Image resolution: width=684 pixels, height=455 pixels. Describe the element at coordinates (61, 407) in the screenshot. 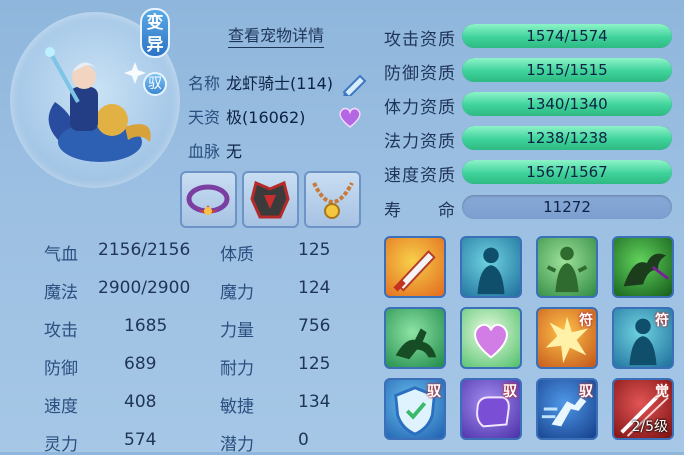

I see `stat-label: 速度` at that location.